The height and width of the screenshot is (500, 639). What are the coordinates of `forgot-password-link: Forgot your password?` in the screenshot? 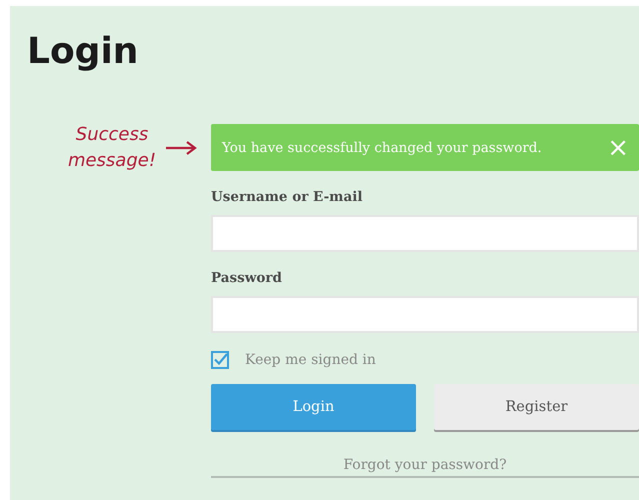 It's located at (425, 465).